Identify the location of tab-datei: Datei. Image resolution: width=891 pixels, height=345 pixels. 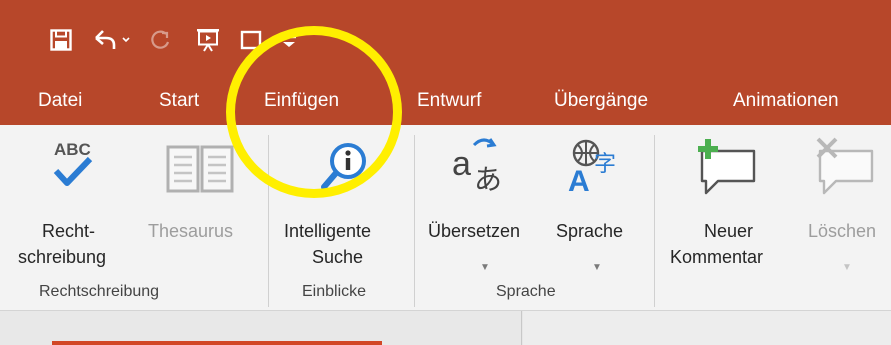
(60, 101).